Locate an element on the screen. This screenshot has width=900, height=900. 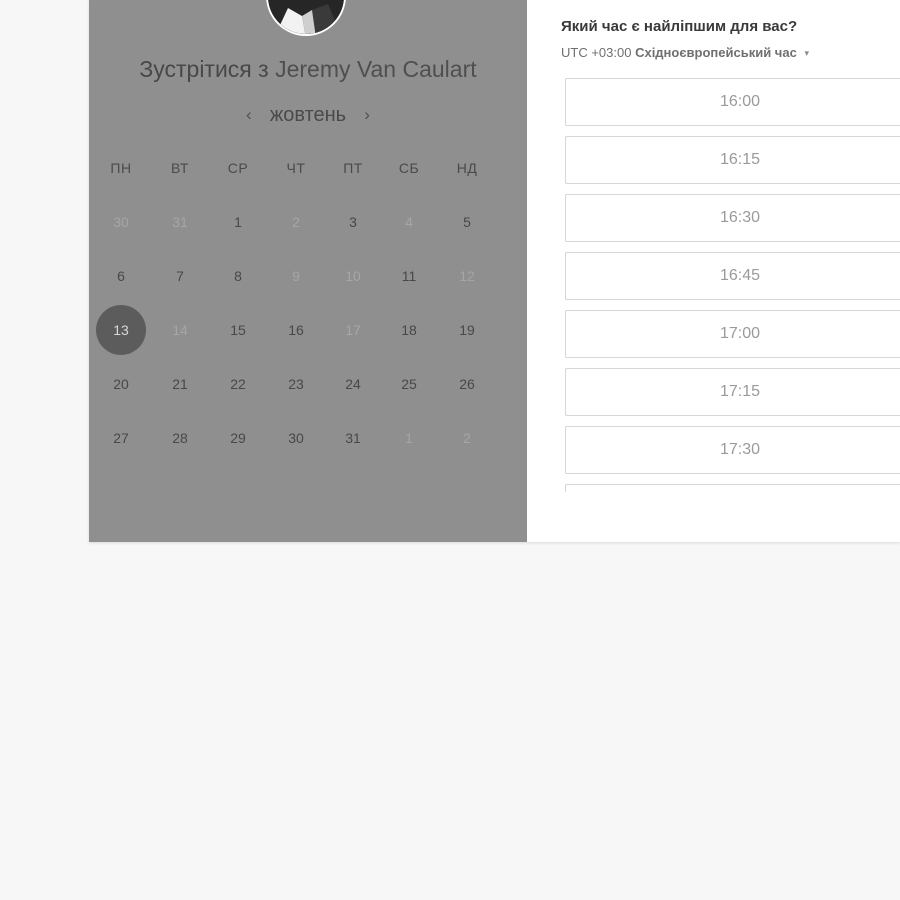
calendar-day: 22 is located at coordinates (238, 384).